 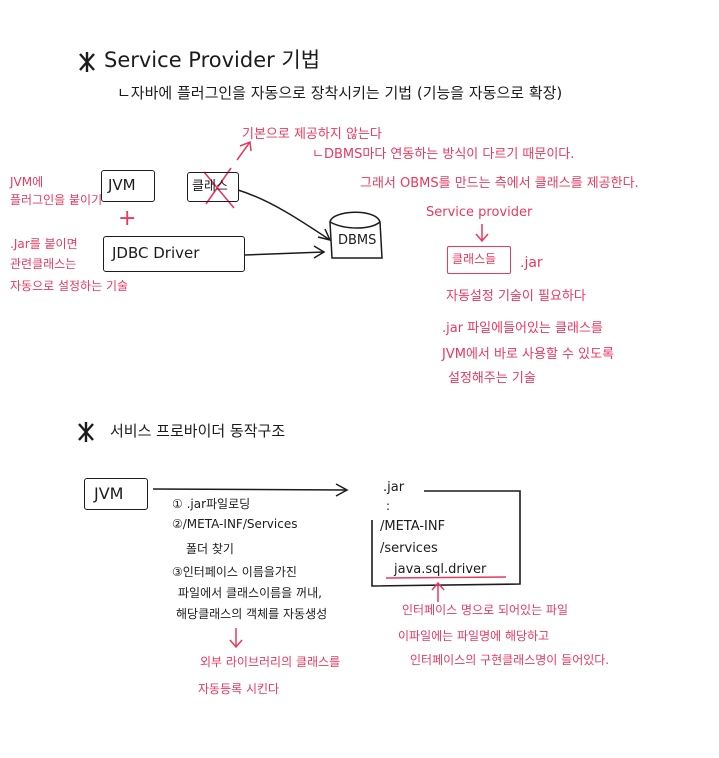 I want to click on jar-label: .jar, so click(x=531, y=263).